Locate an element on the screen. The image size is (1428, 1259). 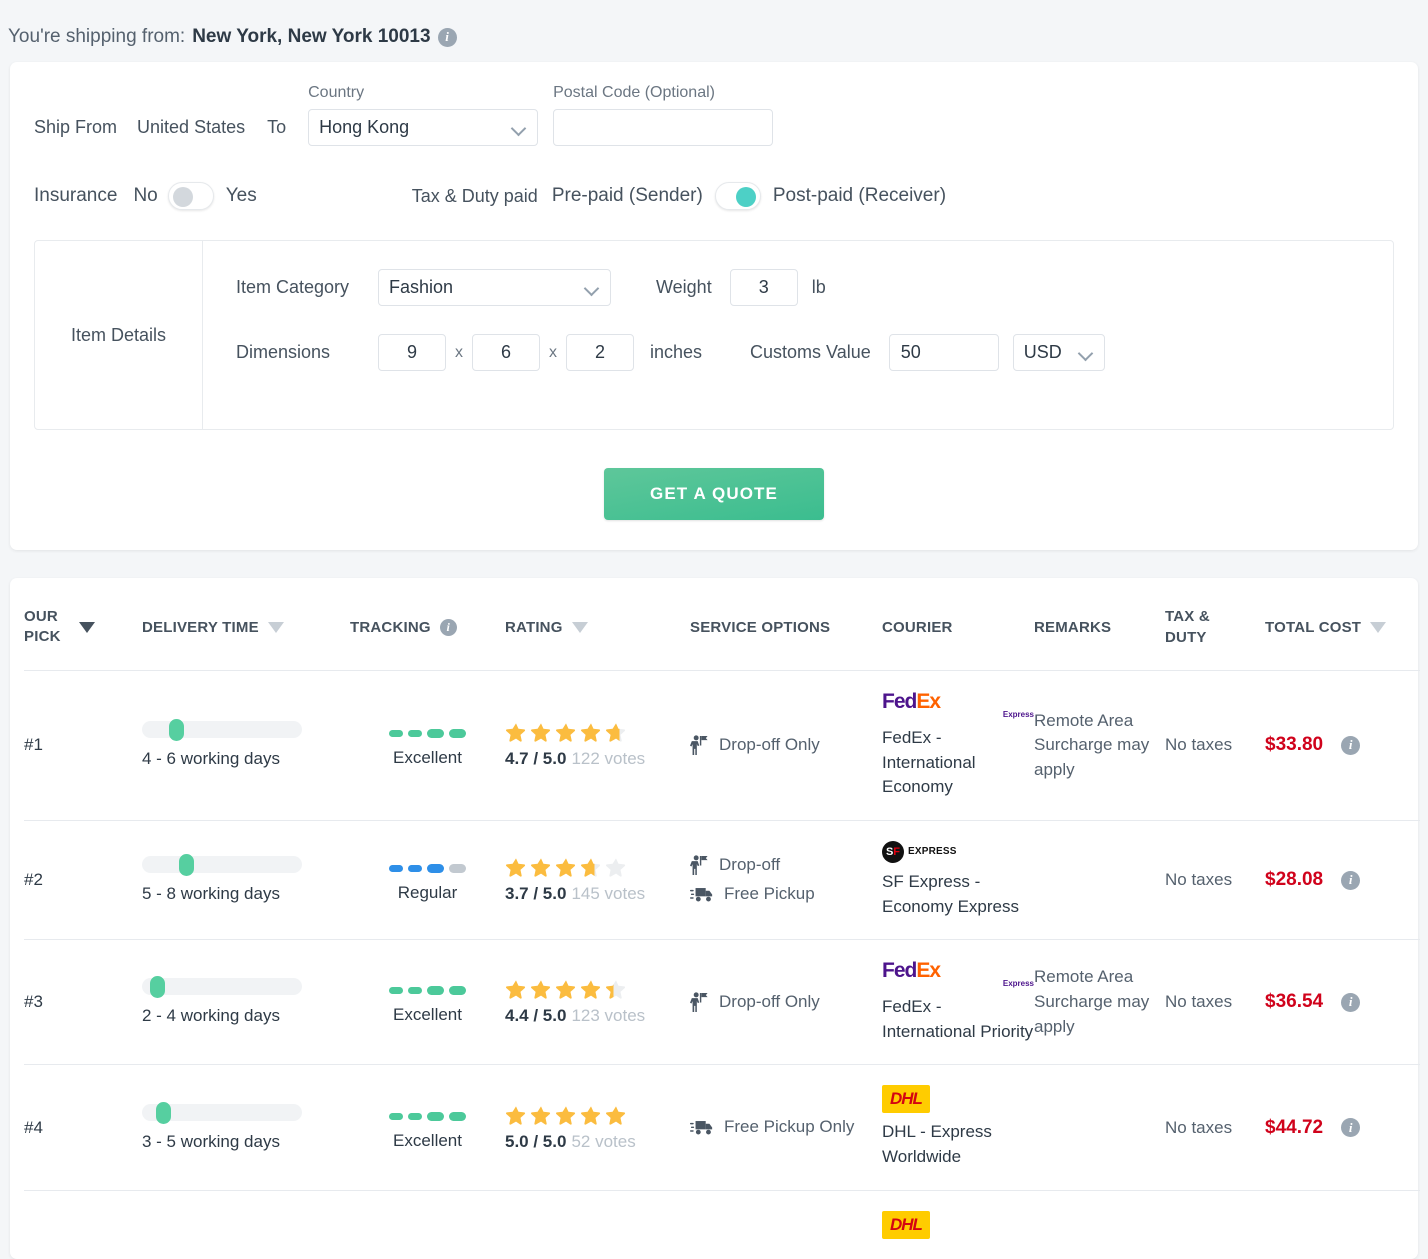
country-select: Hong Kong is located at coordinates (423, 127).